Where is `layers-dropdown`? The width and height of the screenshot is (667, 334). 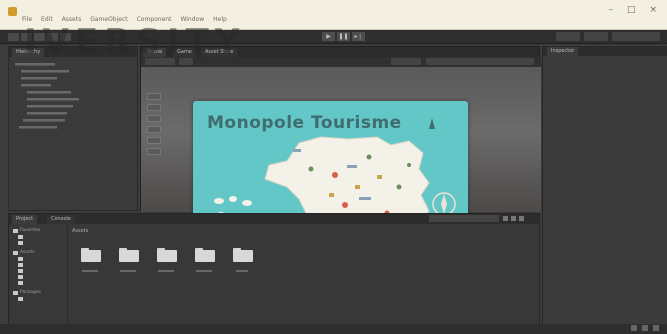 layers-dropdown is located at coordinates (596, 36).